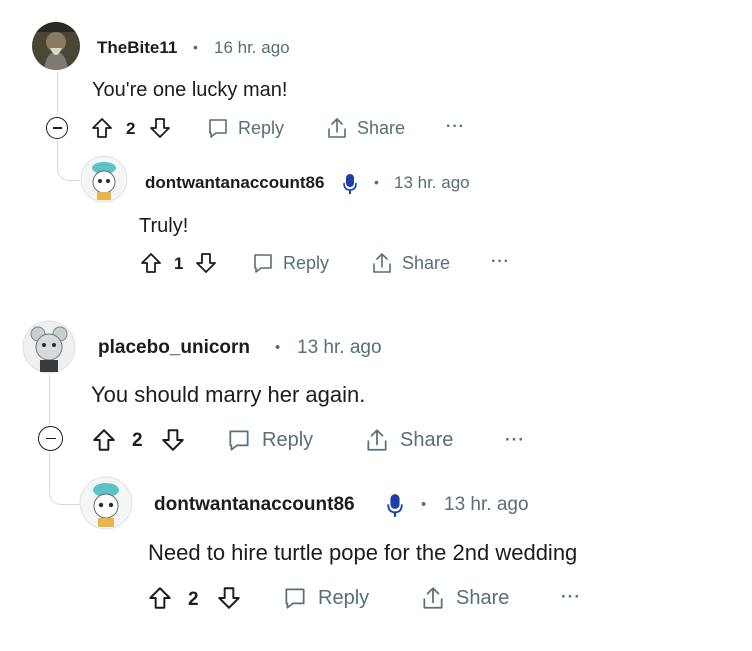  Describe the element at coordinates (252, 48) in the screenshot. I see `comment-timestamp: 16 hr. ago` at that location.